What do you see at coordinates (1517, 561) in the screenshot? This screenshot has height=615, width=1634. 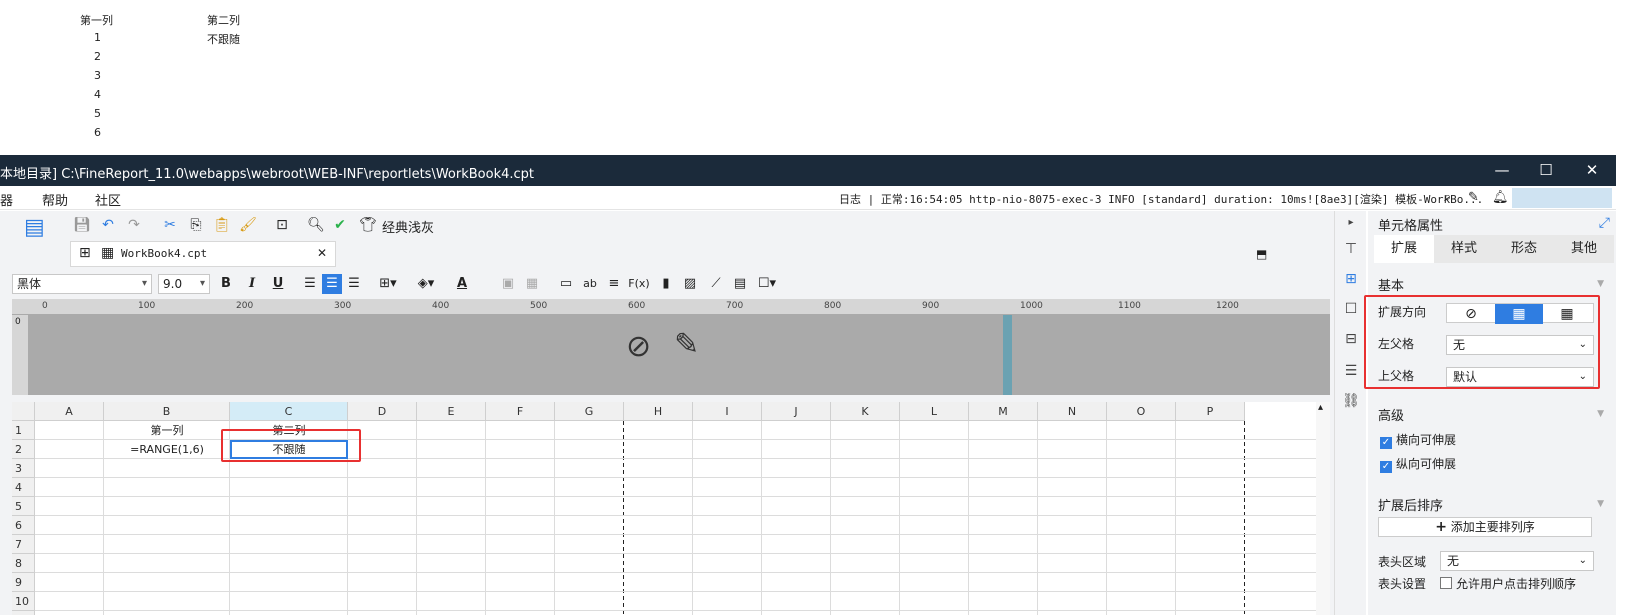 I see `header-area-select: 无 ⌄` at bounding box center [1517, 561].